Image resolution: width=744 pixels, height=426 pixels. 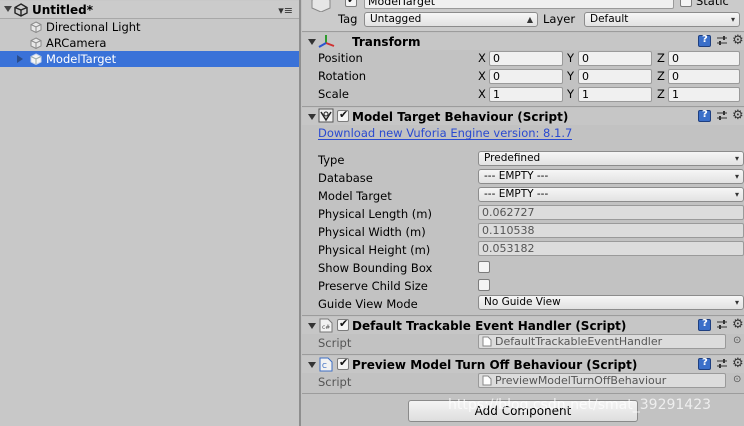 What do you see at coordinates (396, 19) in the screenshot?
I see `tag-value: Untagged` at bounding box center [396, 19].